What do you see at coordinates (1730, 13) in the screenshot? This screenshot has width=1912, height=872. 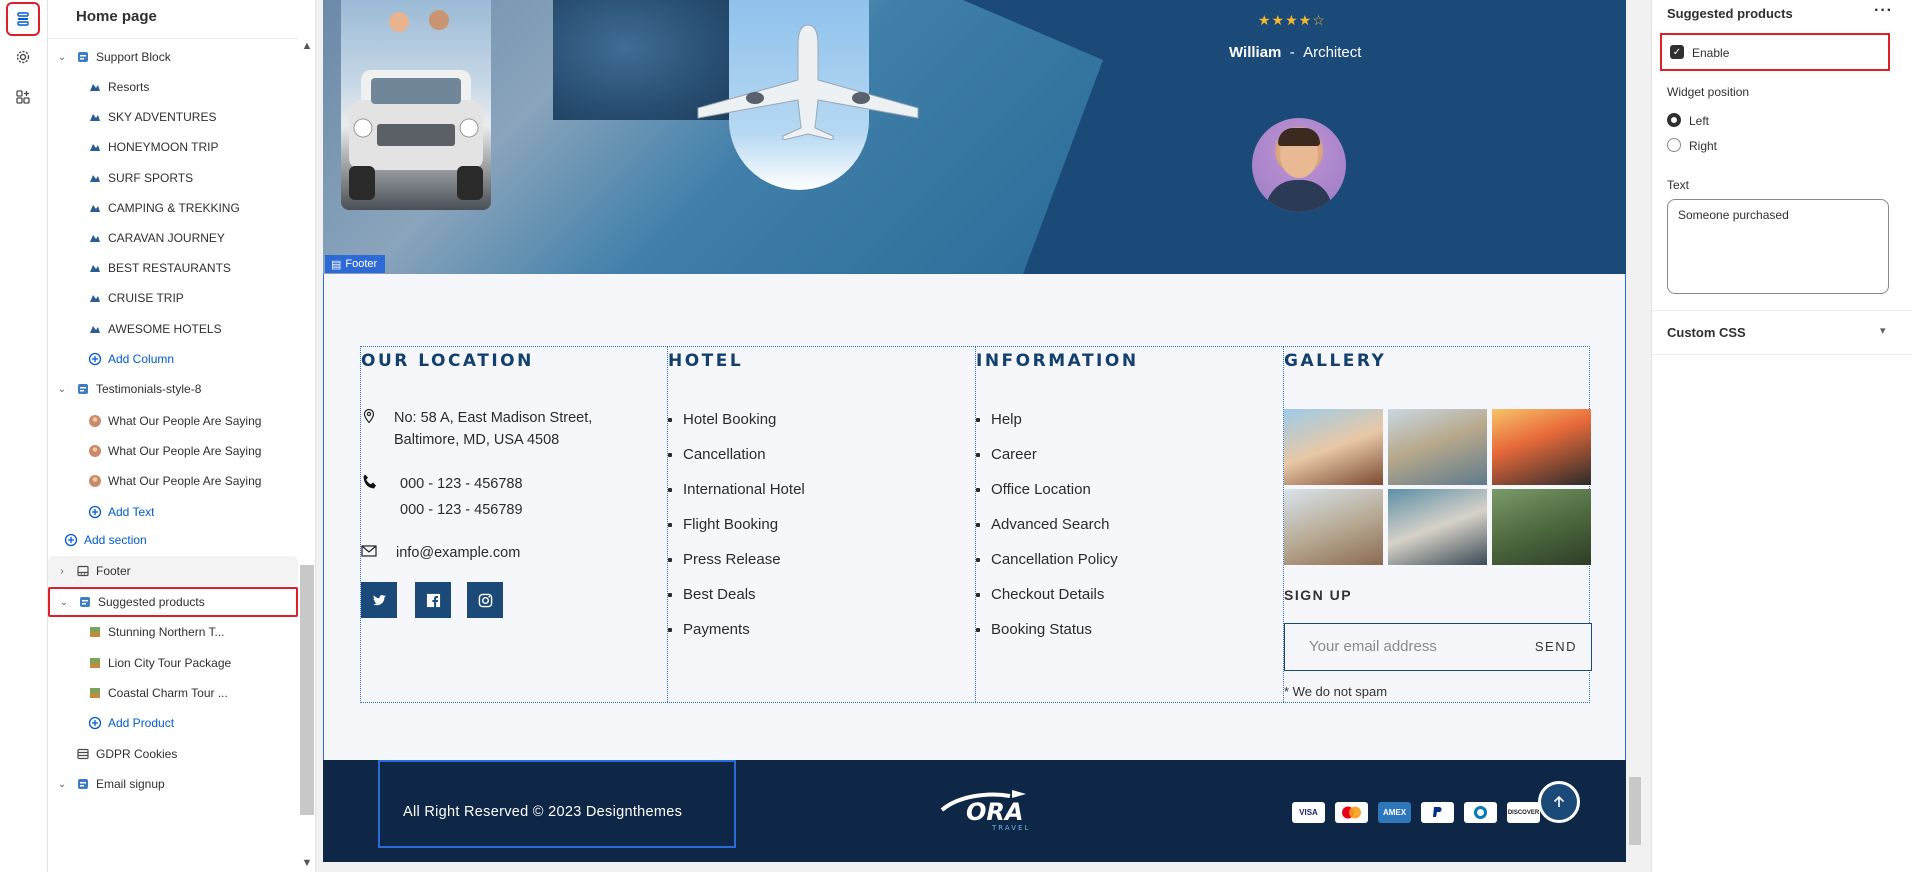 I see `panel-title: Suggested products` at bounding box center [1730, 13].